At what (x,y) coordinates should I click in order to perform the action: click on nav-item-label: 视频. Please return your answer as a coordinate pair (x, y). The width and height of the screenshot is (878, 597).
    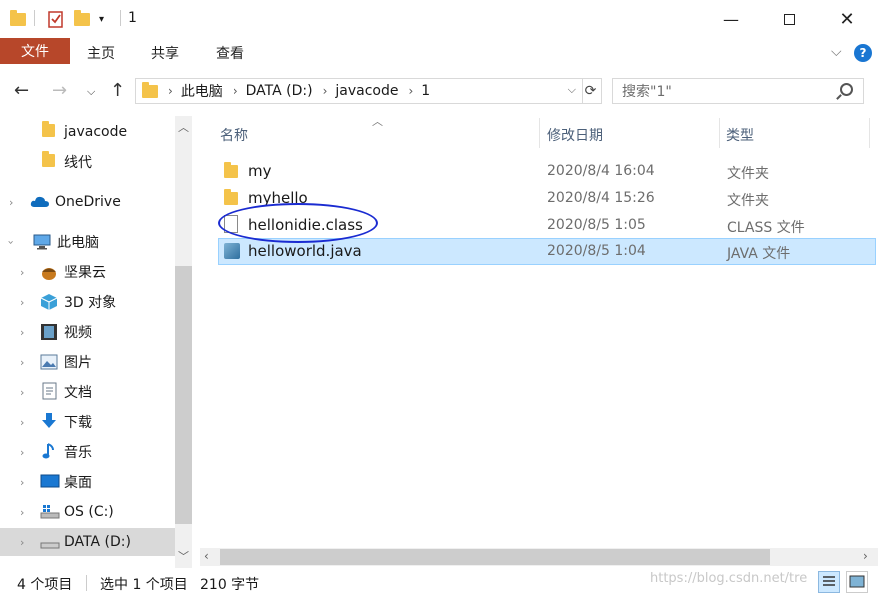
    Looking at the image, I should click on (78, 333).